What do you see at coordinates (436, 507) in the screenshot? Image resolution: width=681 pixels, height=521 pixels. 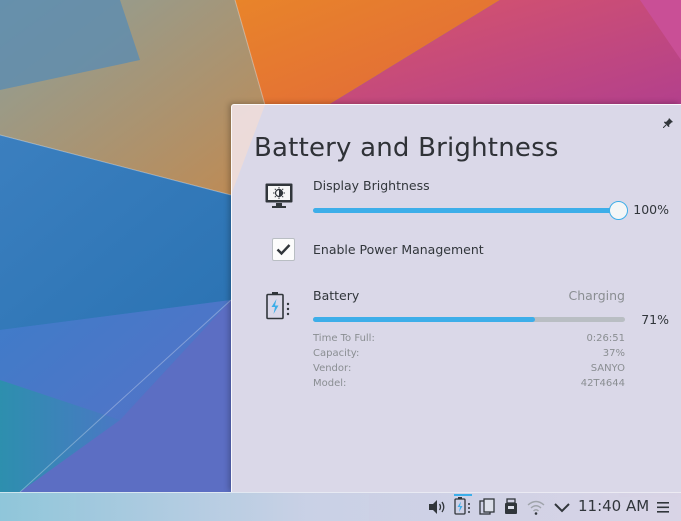 I see `volume-icon` at bounding box center [436, 507].